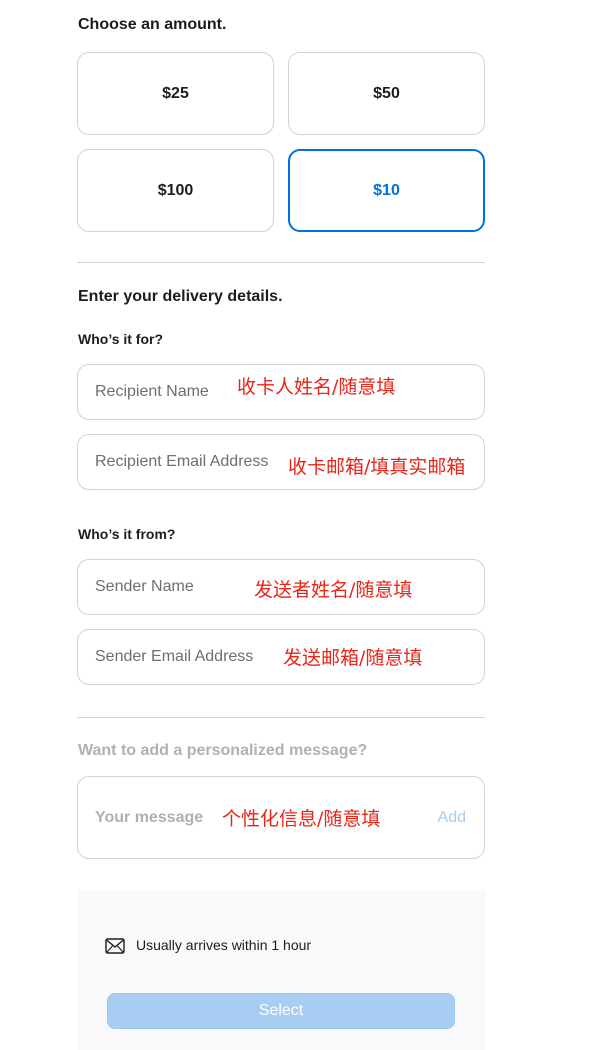  What do you see at coordinates (182, 461) in the screenshot?
I see `recipient-email-placeholder: Recipient Email Address` at bounding box center [182, 461].